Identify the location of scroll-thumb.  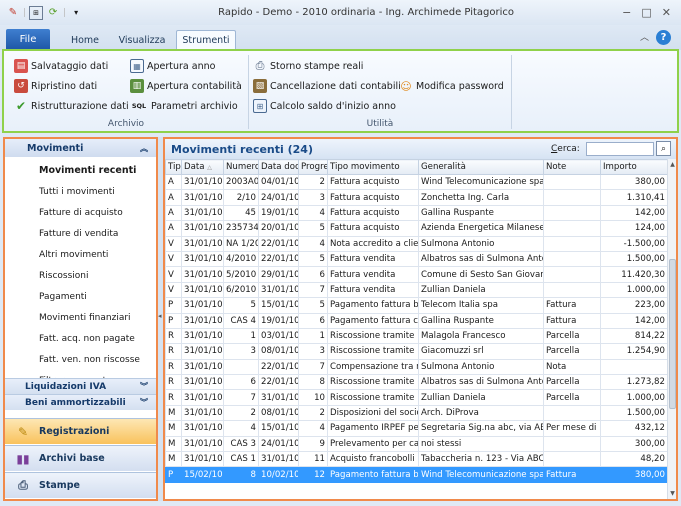
(672, 334).